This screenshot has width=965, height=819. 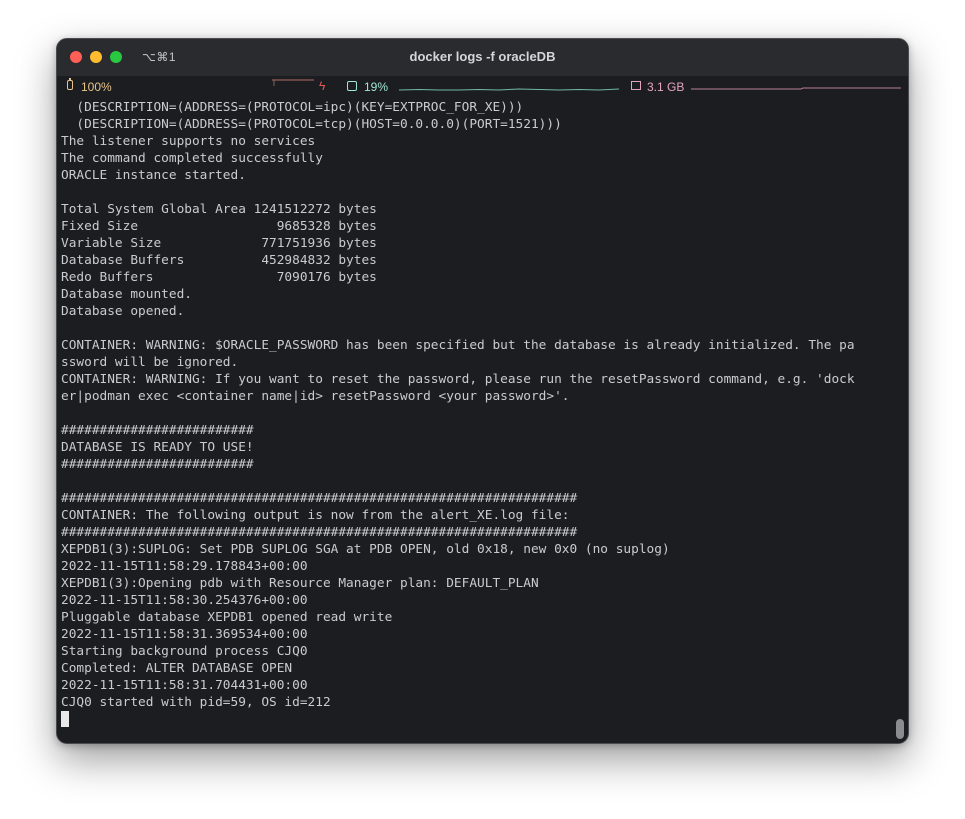 What do you see at coordinates (184, 651) in the screenshot?
I see `terminal-line: Starting background process CJQ0` at bounding box center [184, 651].